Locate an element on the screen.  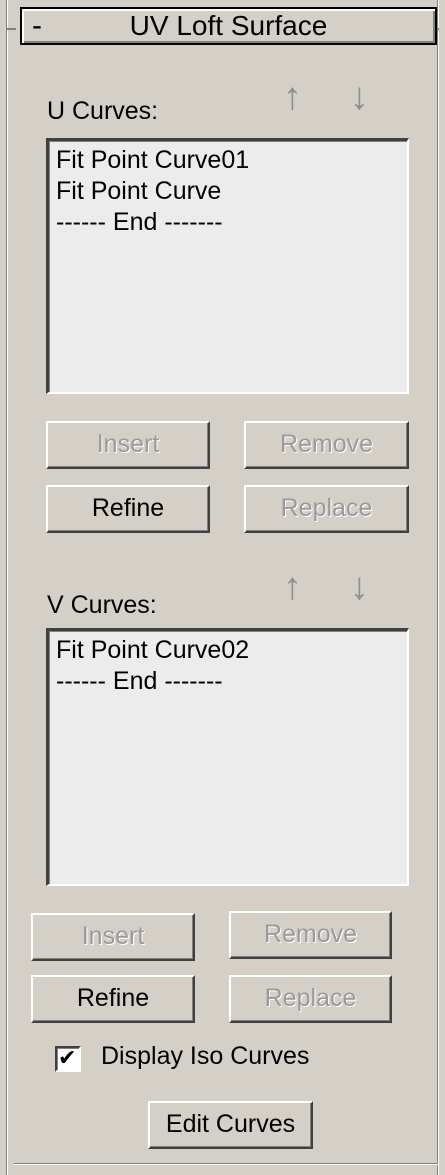
u-move-up-arrow-icon: ↑ is located at coordinates (292, 97).